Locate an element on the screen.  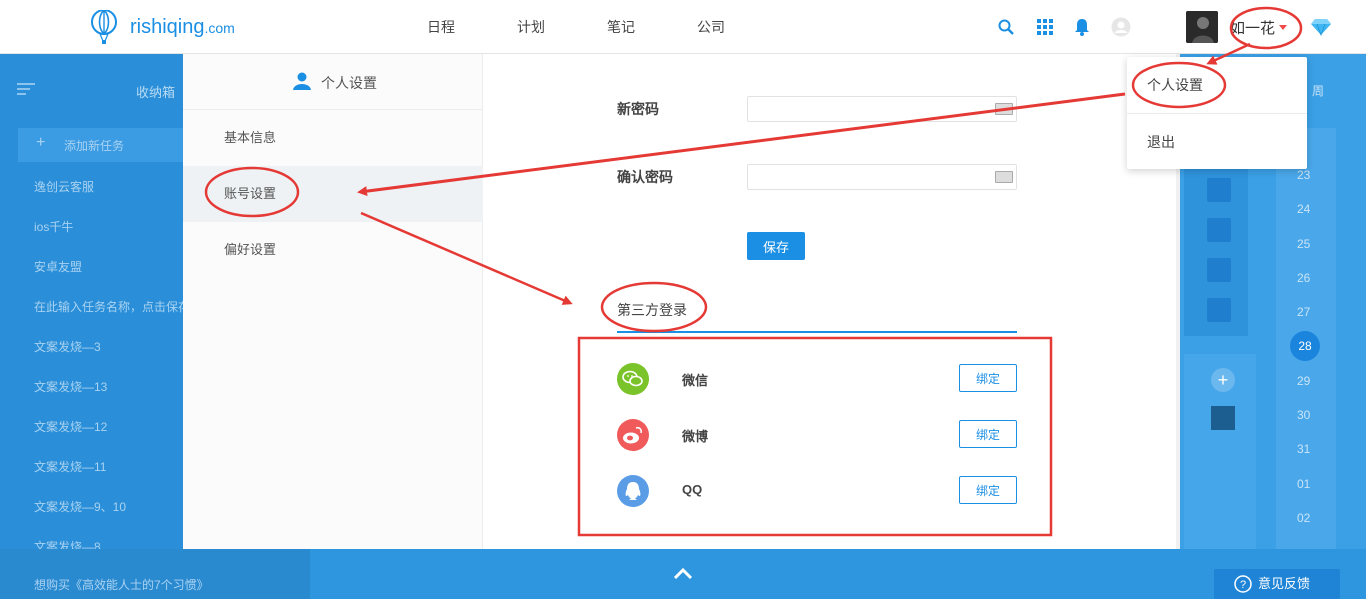
nav-schedule: 日程 is located at coordinates (441, 27).